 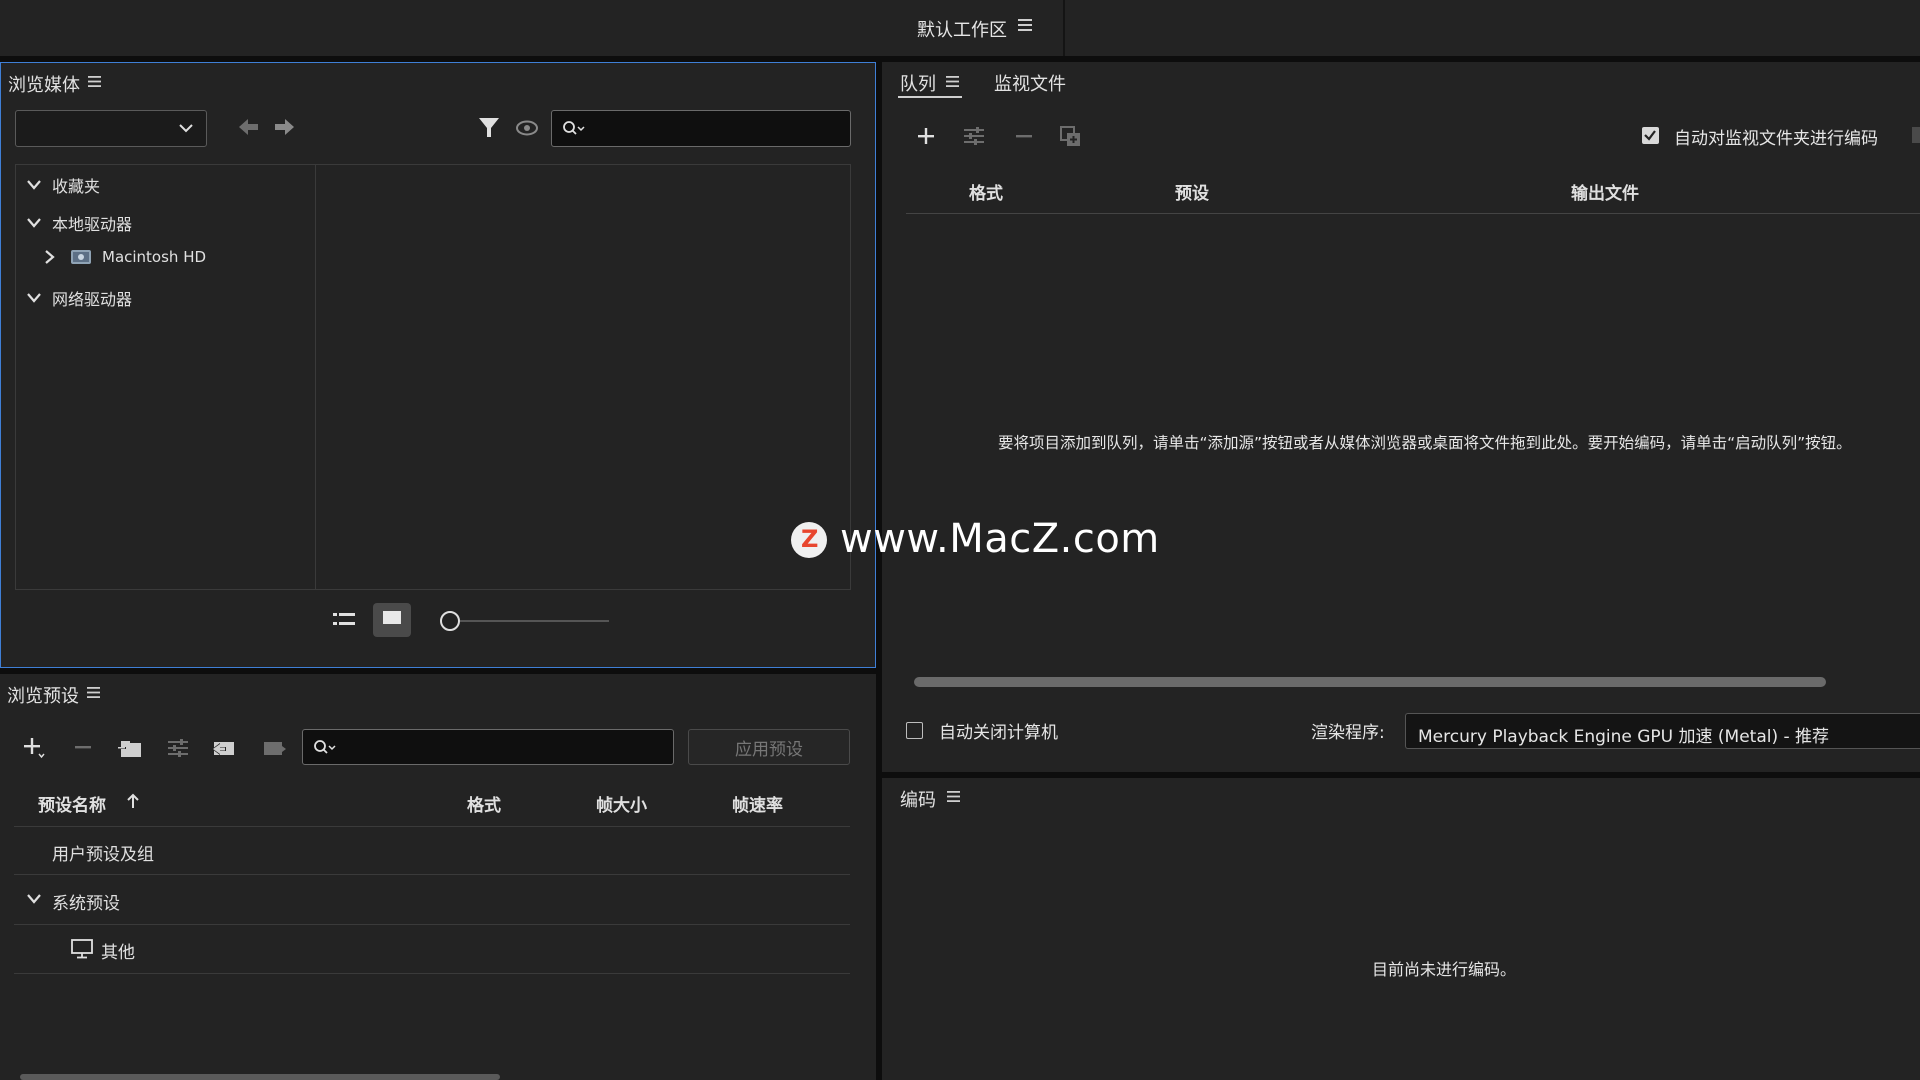 I want to click on tab-queue: 队列, so click(x=918, y=83).